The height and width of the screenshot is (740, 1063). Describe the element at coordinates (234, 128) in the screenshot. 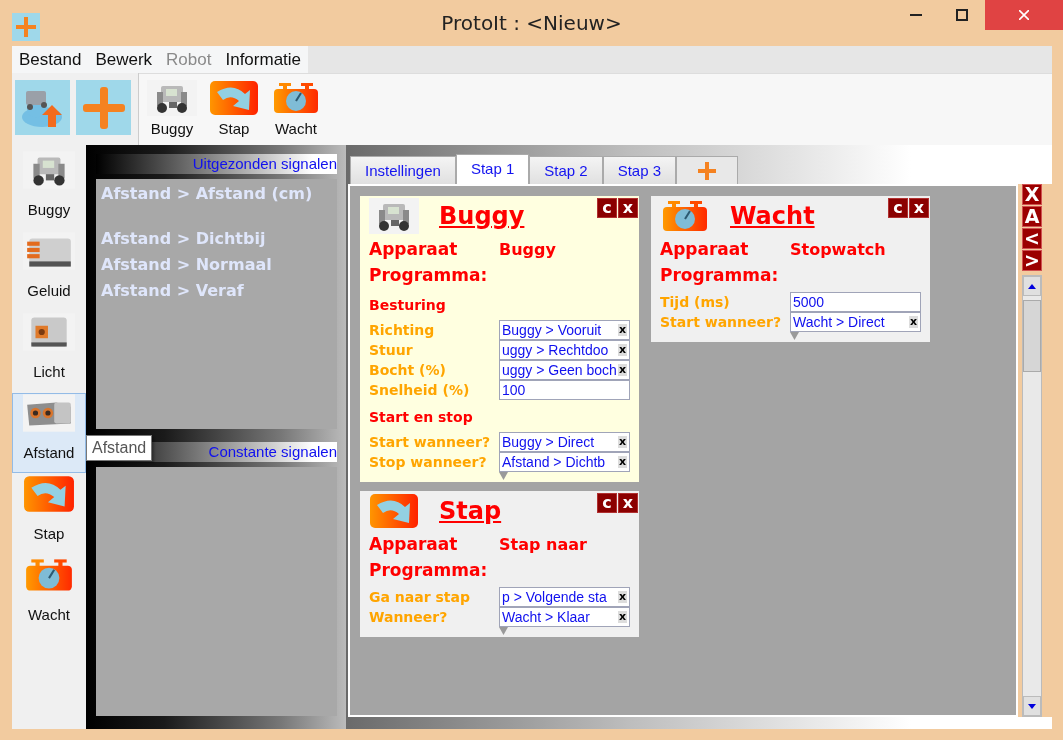

I see `block-label: Stap` at that location.